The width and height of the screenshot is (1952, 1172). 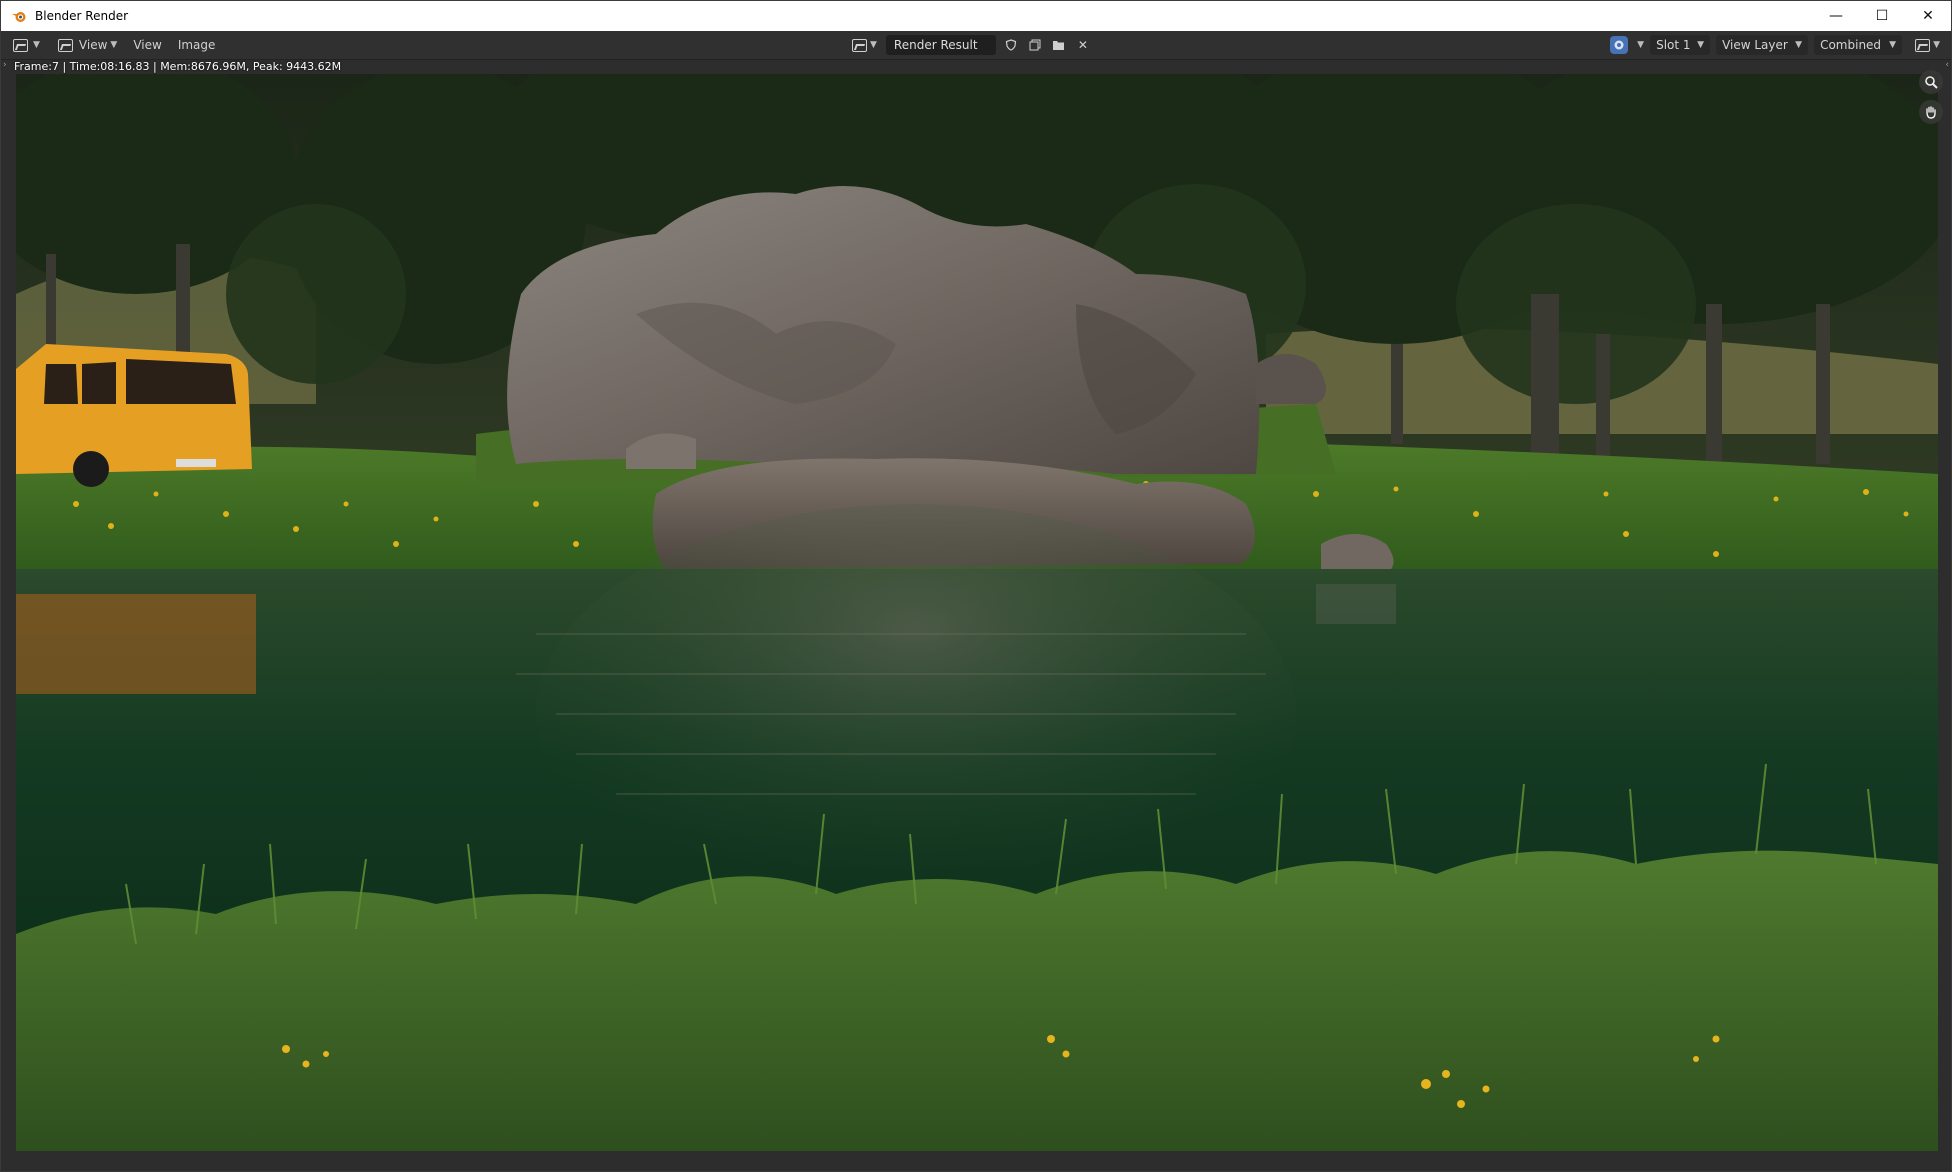 I want to click on view-layer-label: View Layer, so click(x=1755, y=45).